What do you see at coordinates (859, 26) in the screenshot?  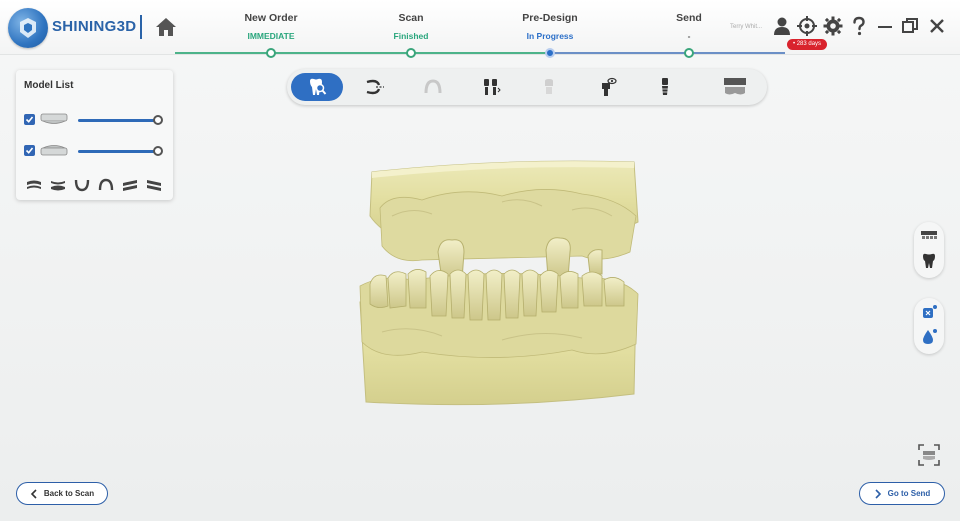 I see `help-icon` at bounding box center [859, 26].